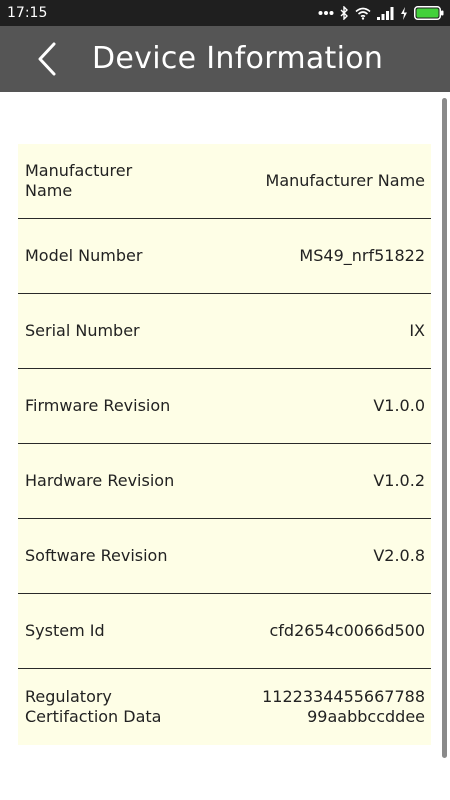 Image resolution: width=450 pixels, height=800 pixels. Describe the element at coordinates (429, 13) in the screenshot. I see `battery-icon` at that location.